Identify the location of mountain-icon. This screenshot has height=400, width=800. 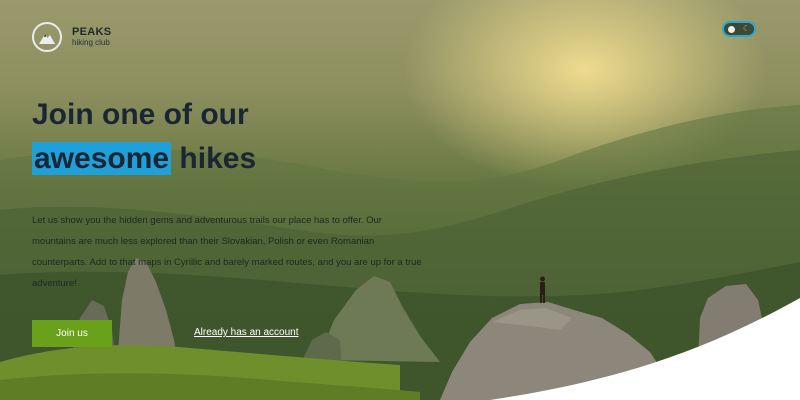
(47, 37).